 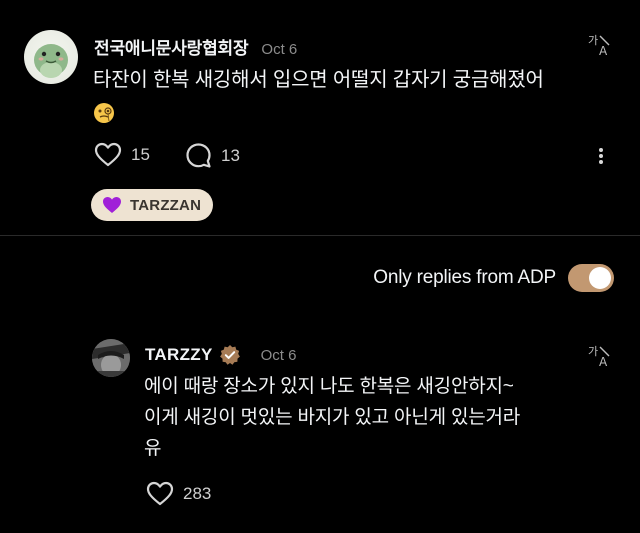 What do you see at coordinates (279, 49) in the screenshot?
I see `post-timestamp: Oct 6` at bounding box center [279, 49].